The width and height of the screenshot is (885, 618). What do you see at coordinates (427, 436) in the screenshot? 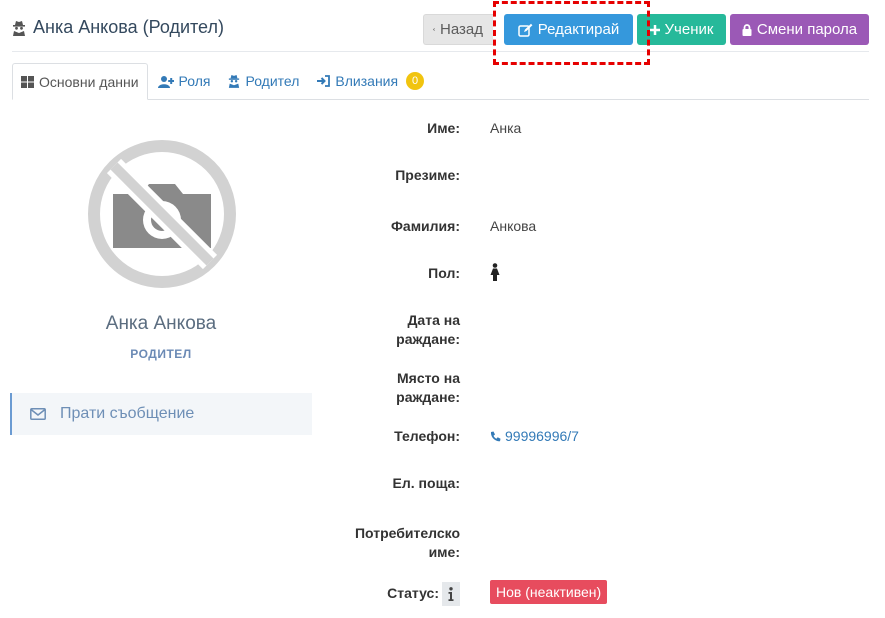
I see `phone-label: Телефон:` at bounding box center [427, 436].